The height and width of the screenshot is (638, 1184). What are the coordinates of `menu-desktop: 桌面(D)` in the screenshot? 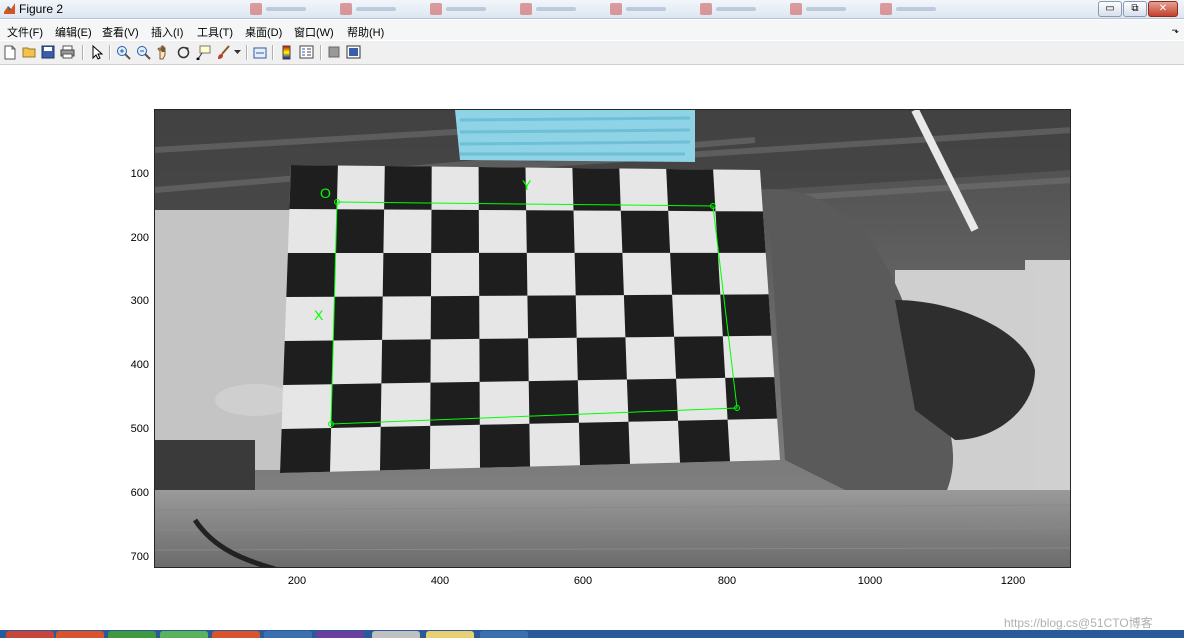 It's located at (263, 32).